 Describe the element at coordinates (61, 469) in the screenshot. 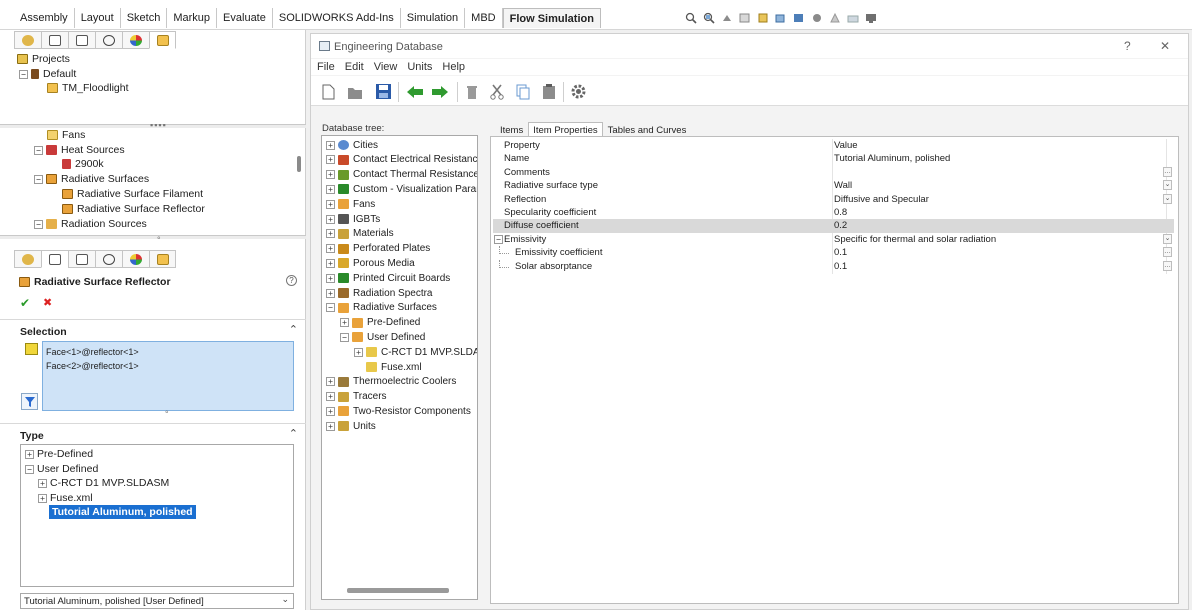

I see `type-tree-item: − User Defined` at that location.